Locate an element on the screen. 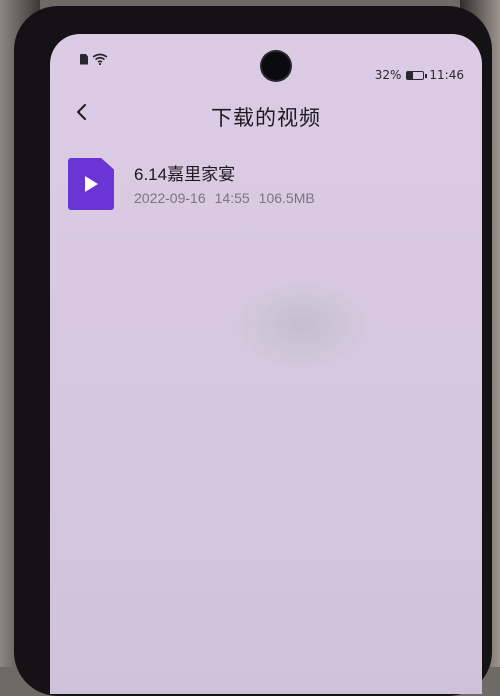  video-size: 106.5MB is located at coordinates (286, 198).